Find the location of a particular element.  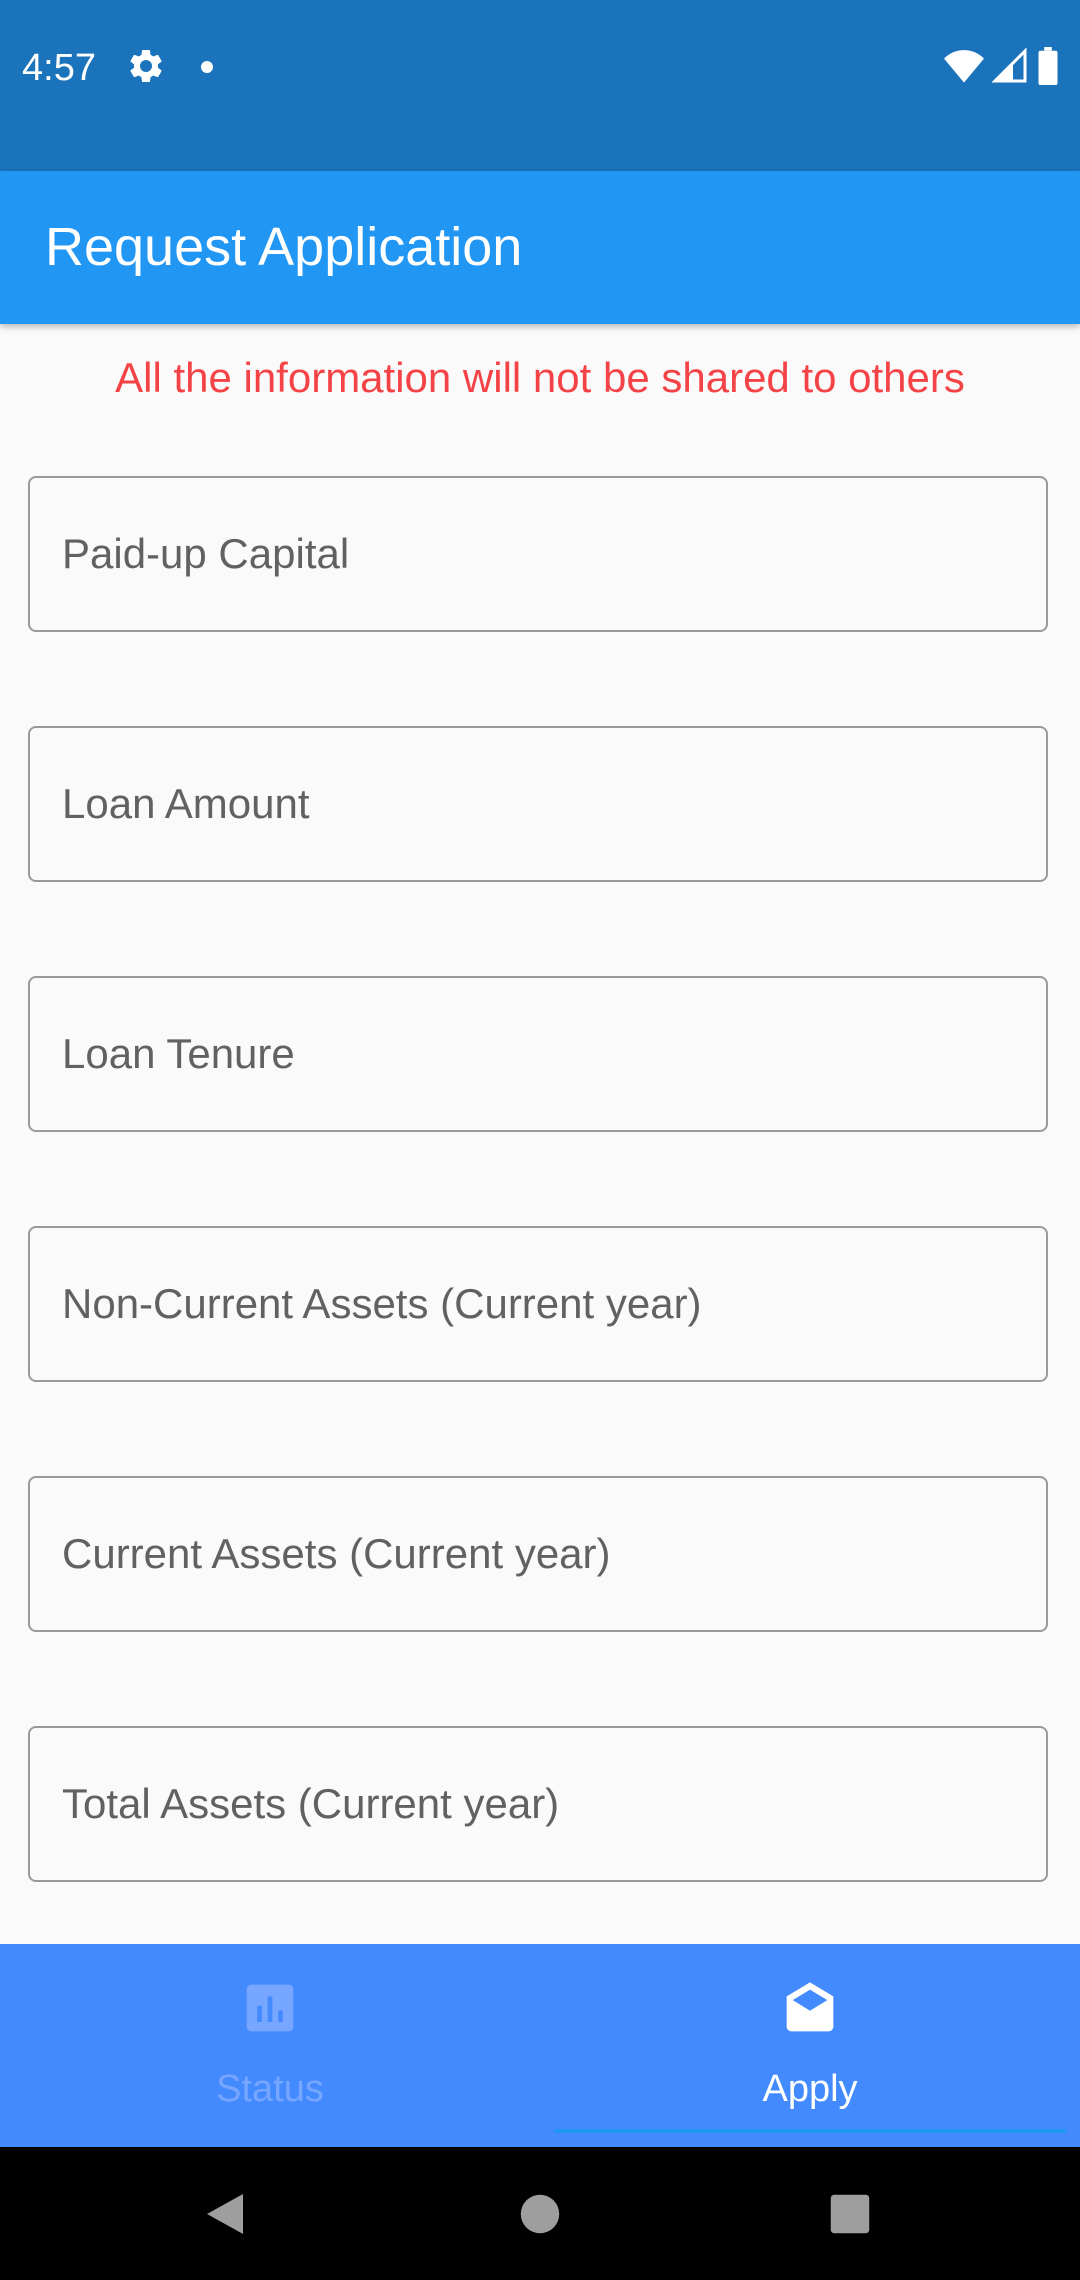

gear-icon is located at coordinates (146, 65).